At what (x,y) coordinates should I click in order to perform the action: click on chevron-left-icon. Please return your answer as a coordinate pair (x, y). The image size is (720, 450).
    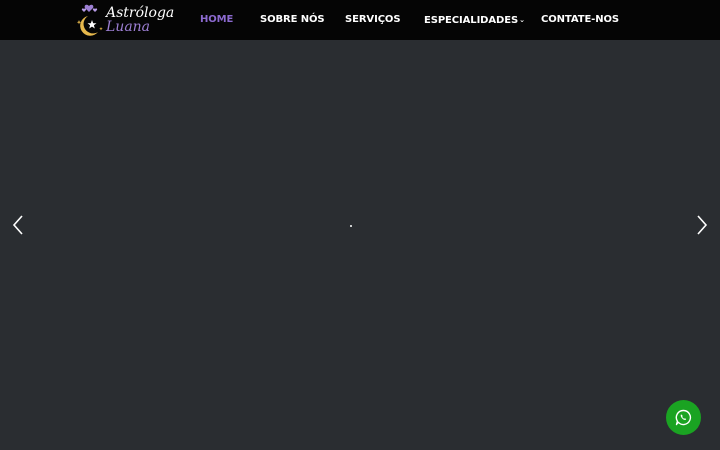
    Looking at the image, I should click on (17, 225).